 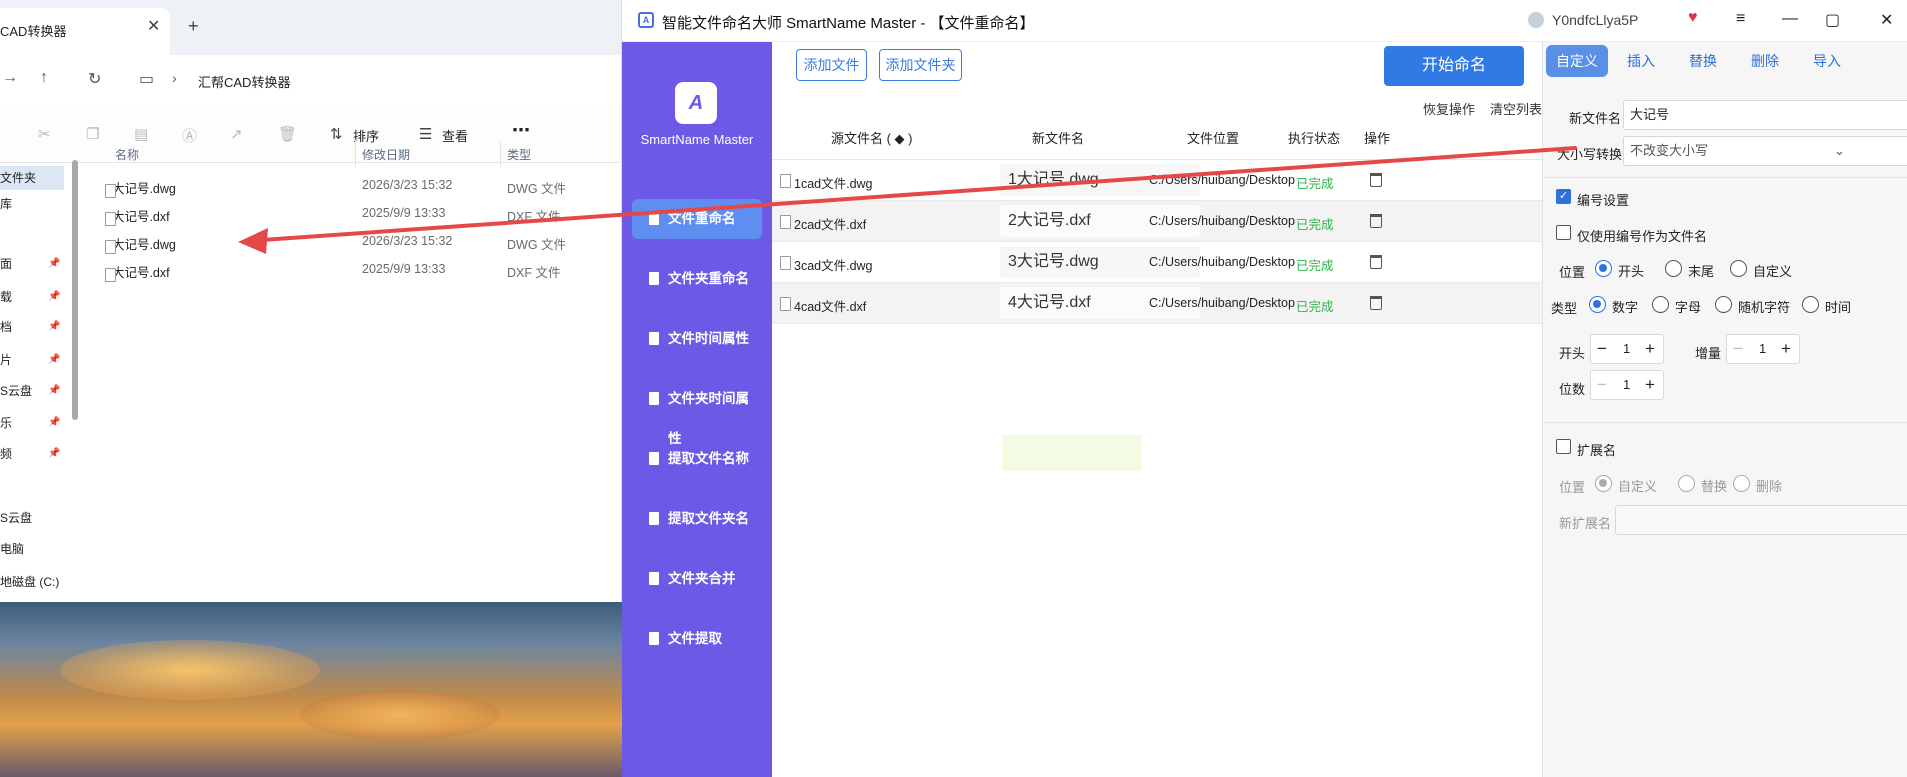 What do you see at coordinates (32, 582) in the screenshot?
I see `nav-item: 地磁盘 (C:)` at bounding box center [32, 582].